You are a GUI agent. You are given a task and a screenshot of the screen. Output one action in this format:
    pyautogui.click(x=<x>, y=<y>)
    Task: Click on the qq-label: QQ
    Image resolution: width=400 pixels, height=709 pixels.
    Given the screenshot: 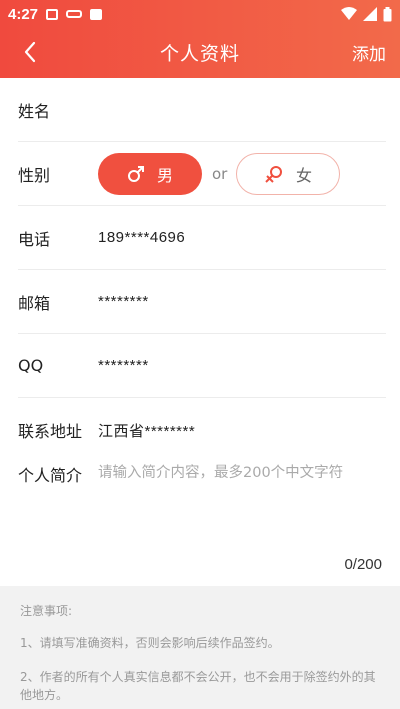 What is the action you would take?
    pyautogui.click(x=31, y=365)
    